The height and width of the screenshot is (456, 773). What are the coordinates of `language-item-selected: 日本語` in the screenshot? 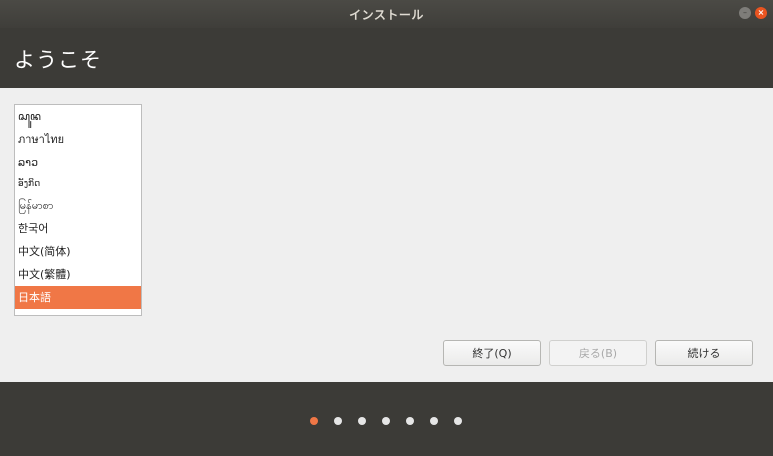 It's located at (78, 297).